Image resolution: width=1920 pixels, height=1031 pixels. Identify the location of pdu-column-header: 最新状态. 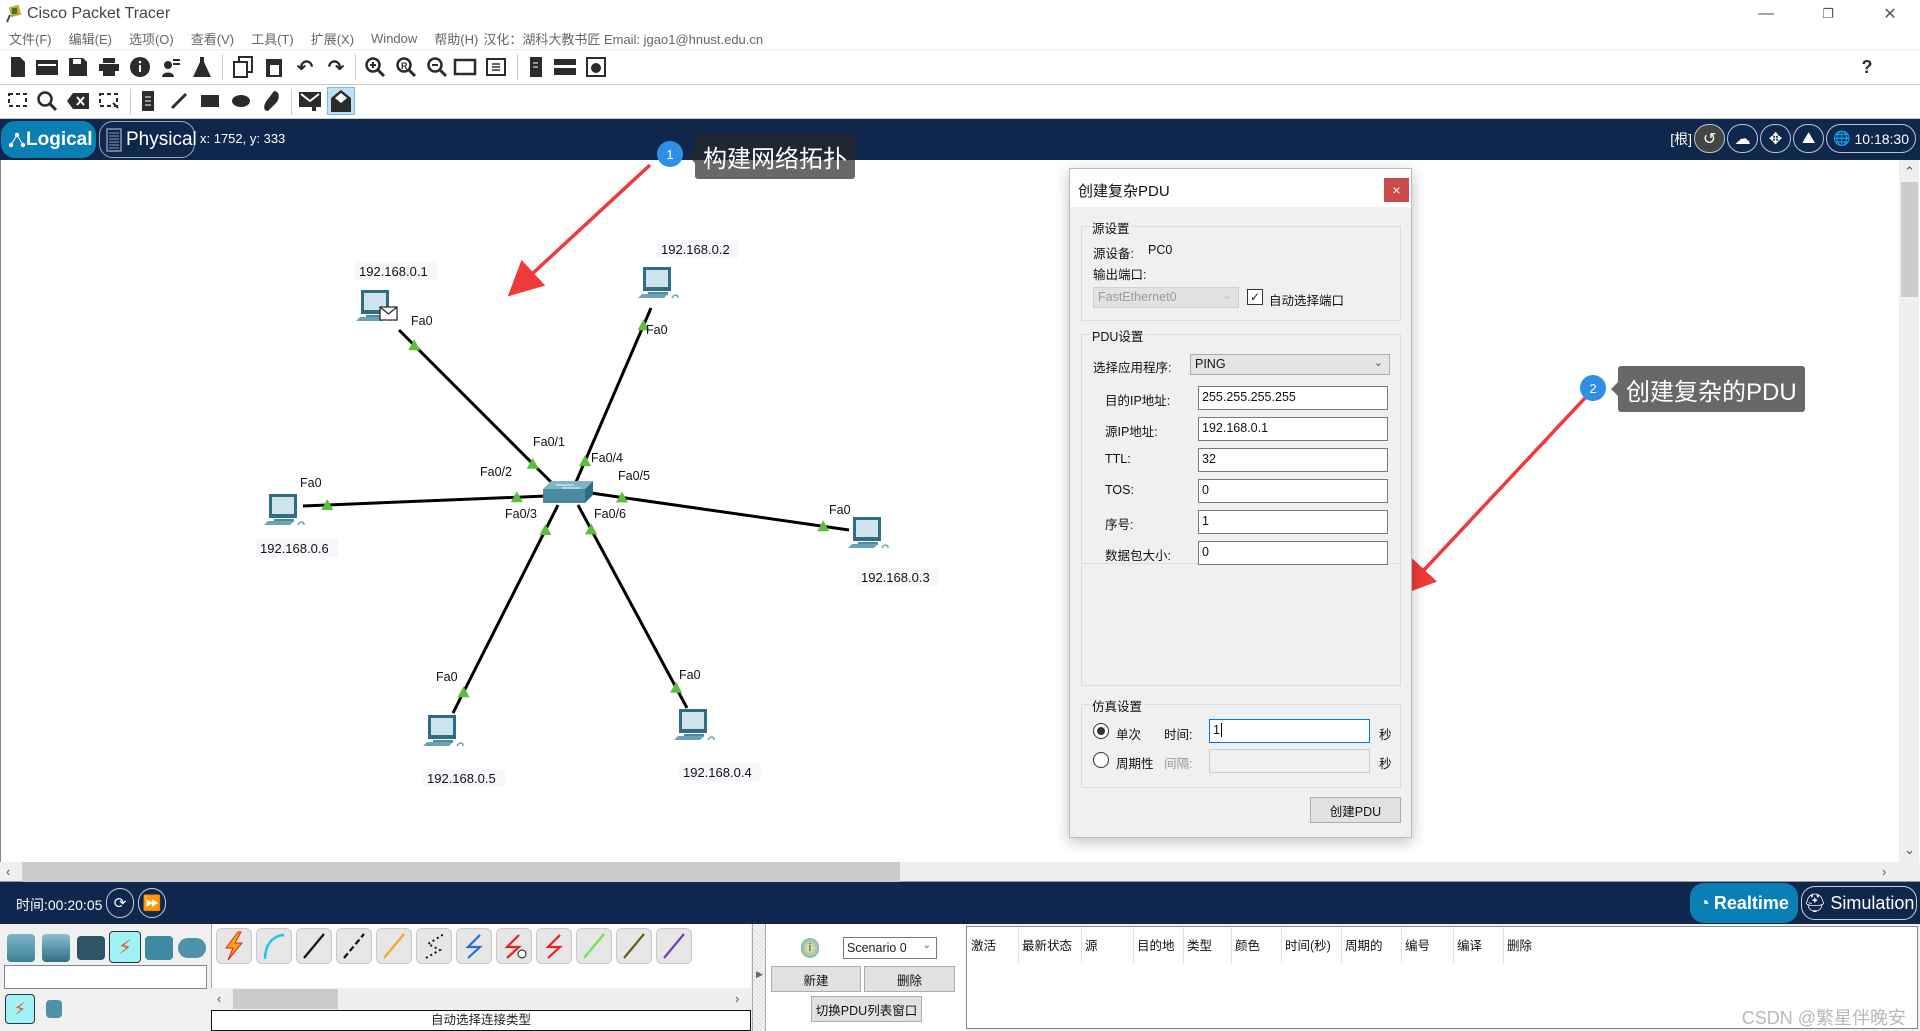
(1047, 944).